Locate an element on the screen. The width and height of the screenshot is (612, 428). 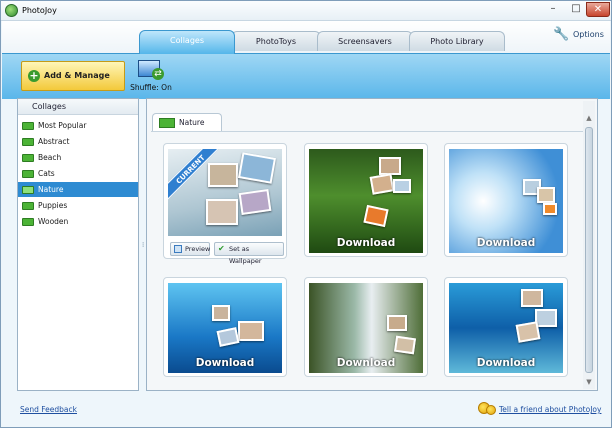
category-item-most-popular: Most Popular is located at coordinates (78, 125).